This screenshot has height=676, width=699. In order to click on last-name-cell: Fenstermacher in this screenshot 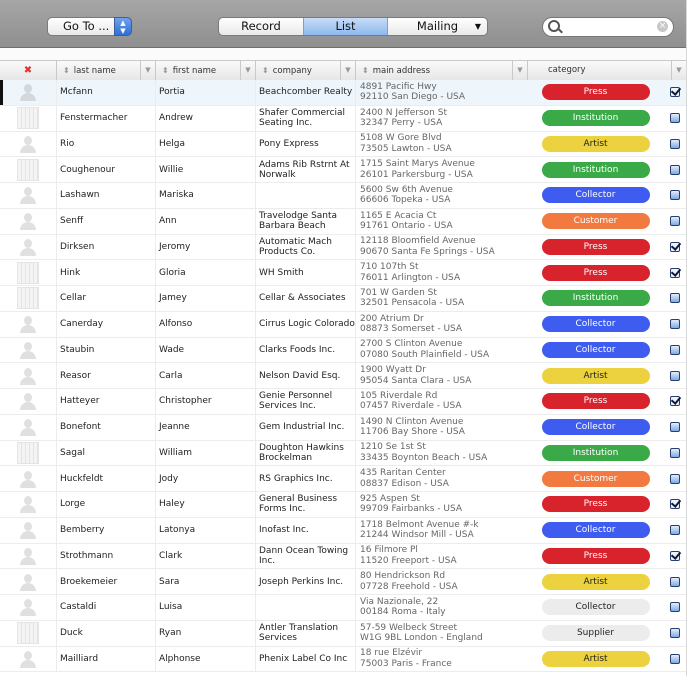, I will do `click(106, 118)`.